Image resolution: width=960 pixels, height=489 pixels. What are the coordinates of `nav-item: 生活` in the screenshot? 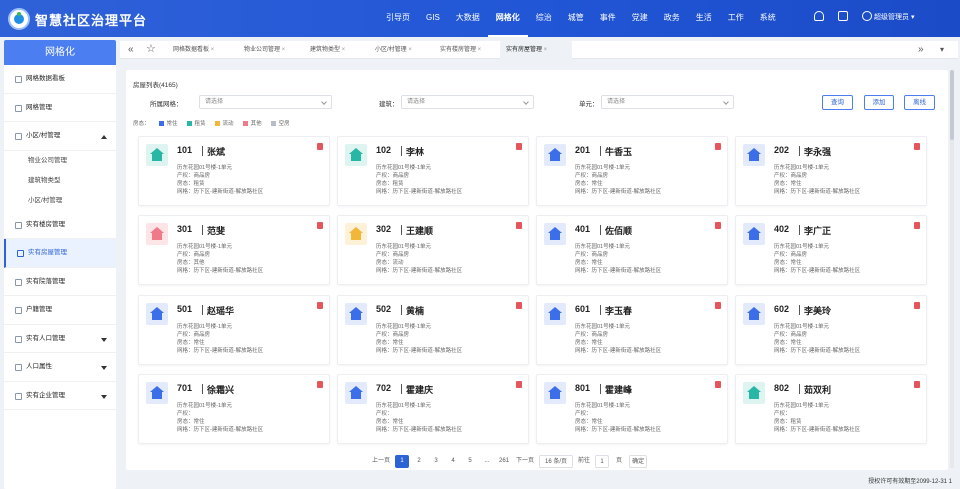 It's located at (704, 18).